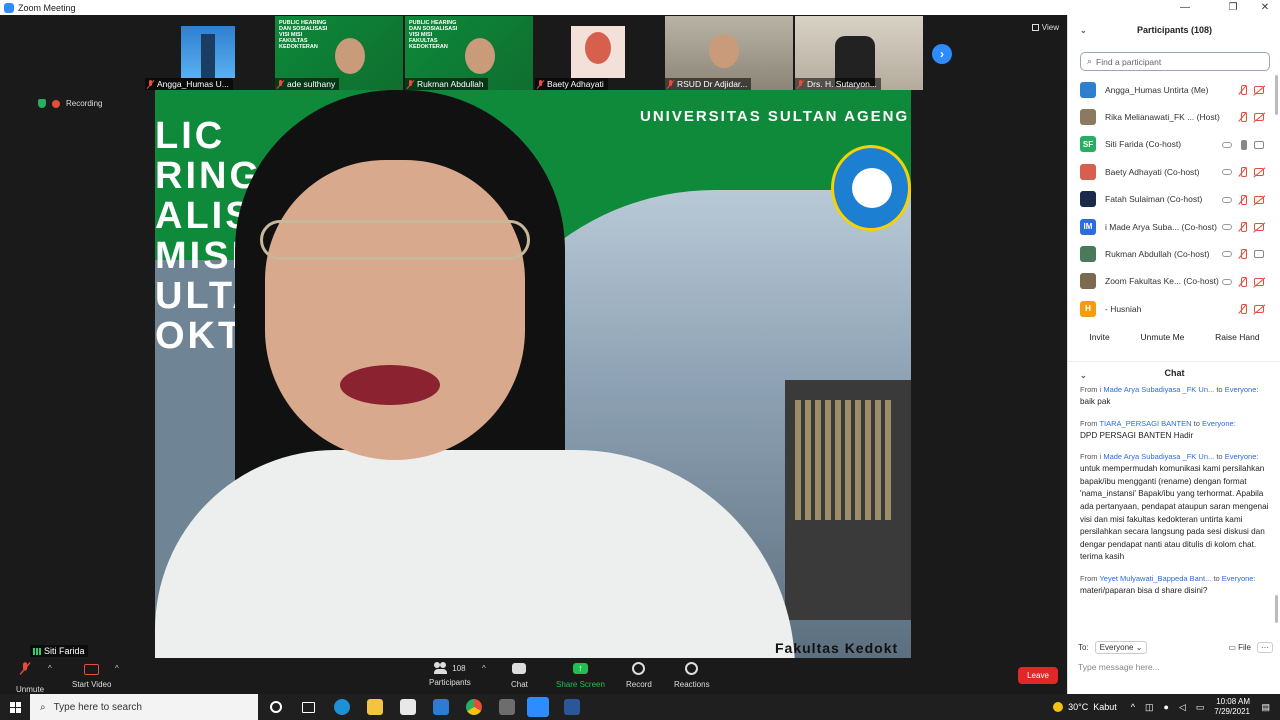  What do you see at coordinates (1162, 281) in the screenshot?
I see `participant-name: Zoom Fakultas Ke... (Co-host)` at bounding box center [1162, 281].